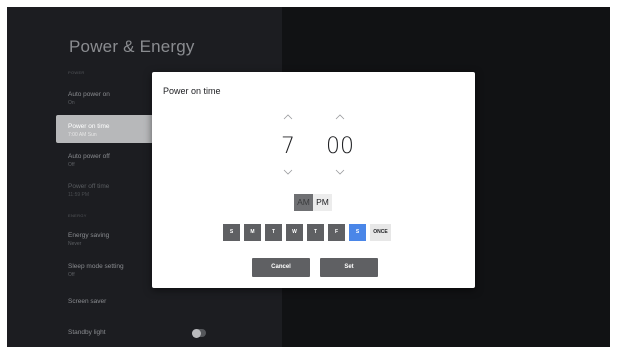 This screenshot has width=617, height=350. I want to click on hour-spinner: 7, so click(288, 147).